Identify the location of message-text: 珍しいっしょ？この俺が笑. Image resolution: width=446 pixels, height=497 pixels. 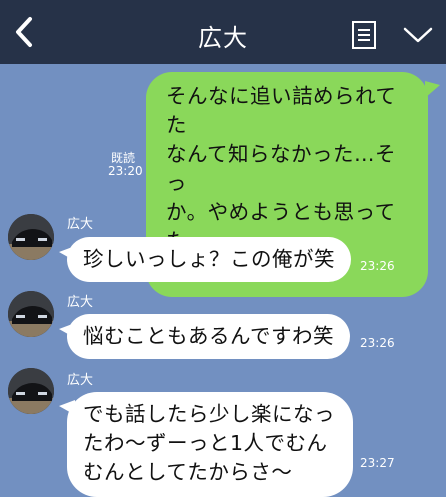
(209, 259).